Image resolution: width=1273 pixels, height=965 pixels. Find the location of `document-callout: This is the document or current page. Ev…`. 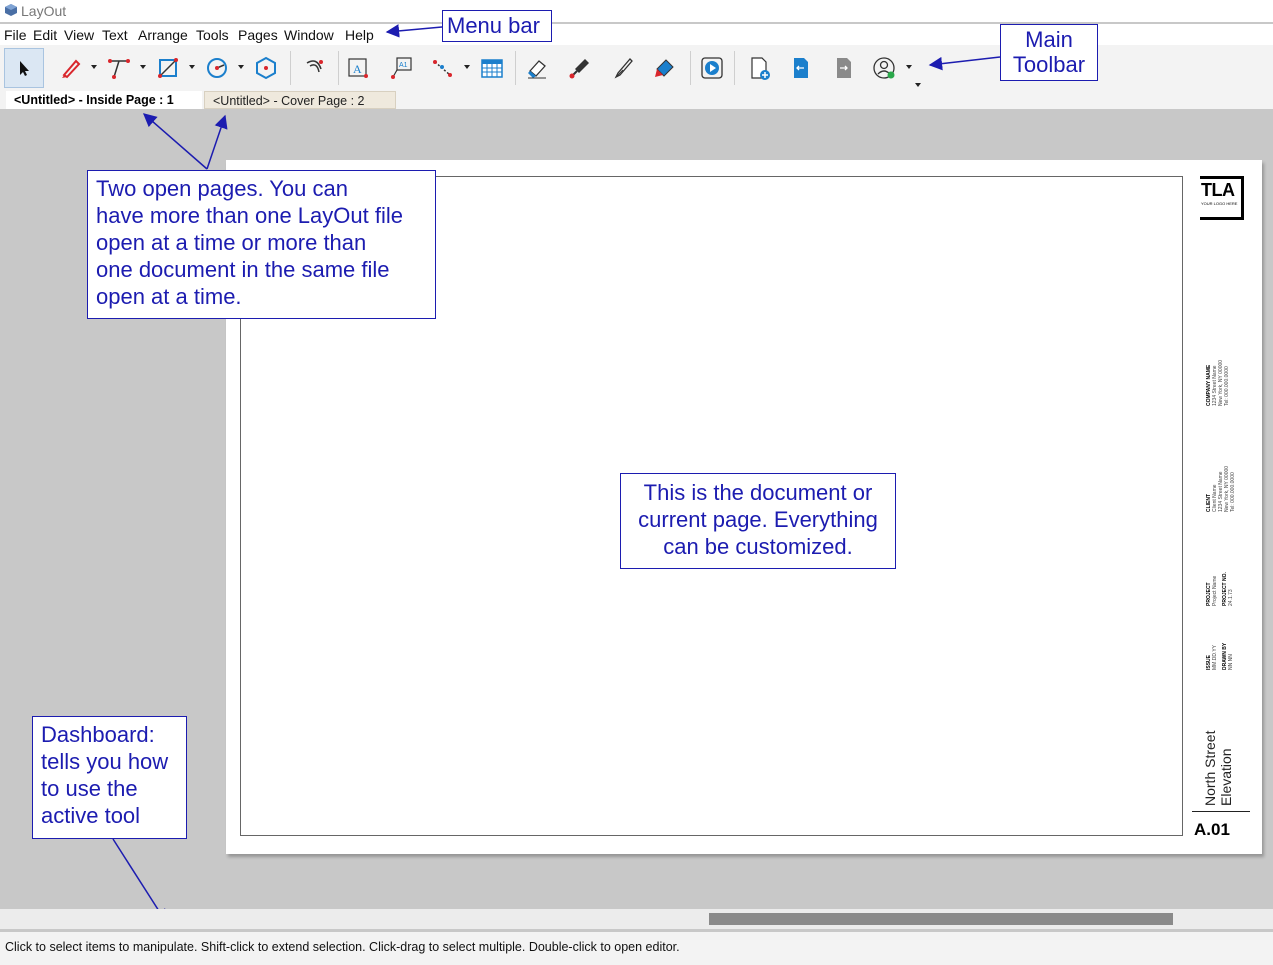

document-callout: This is the document or current page. Ev… is located at coordinates (758, 521).